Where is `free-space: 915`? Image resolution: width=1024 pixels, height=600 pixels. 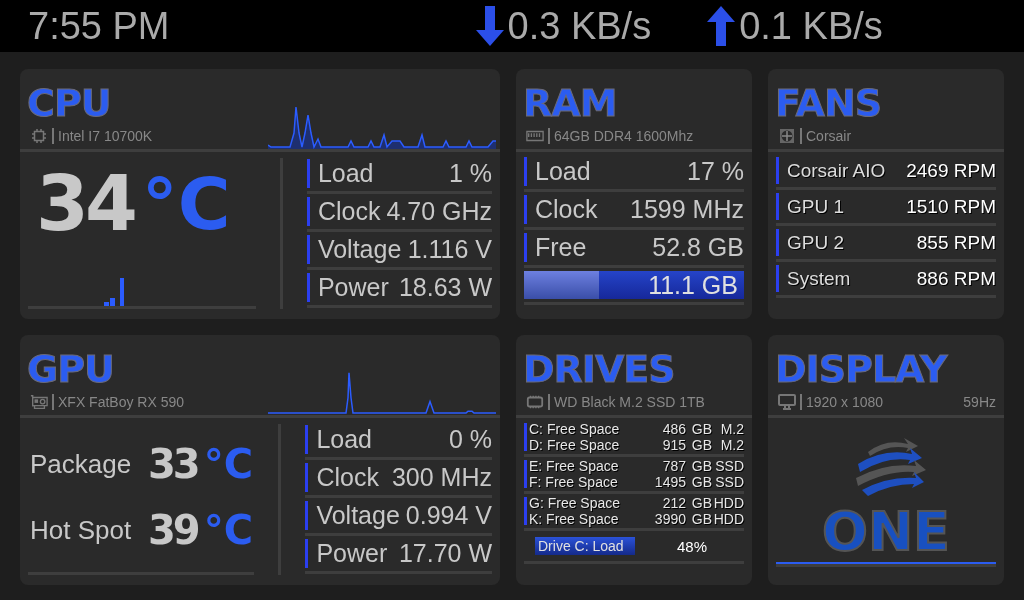 free-space: 915 is located at coordinates (673, 445).